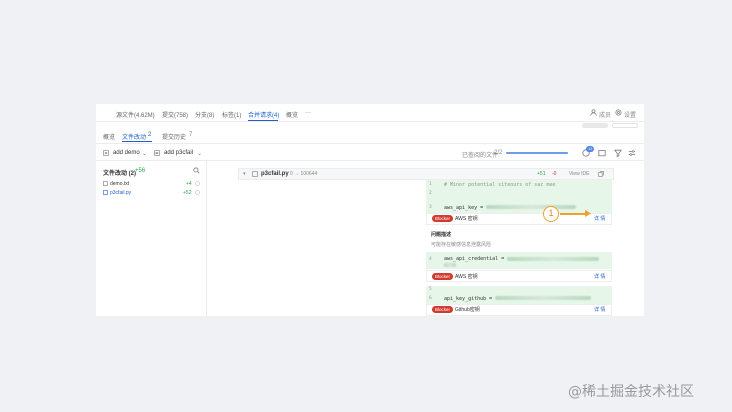  I want to click on tab-more: ···, so click(308, 113).